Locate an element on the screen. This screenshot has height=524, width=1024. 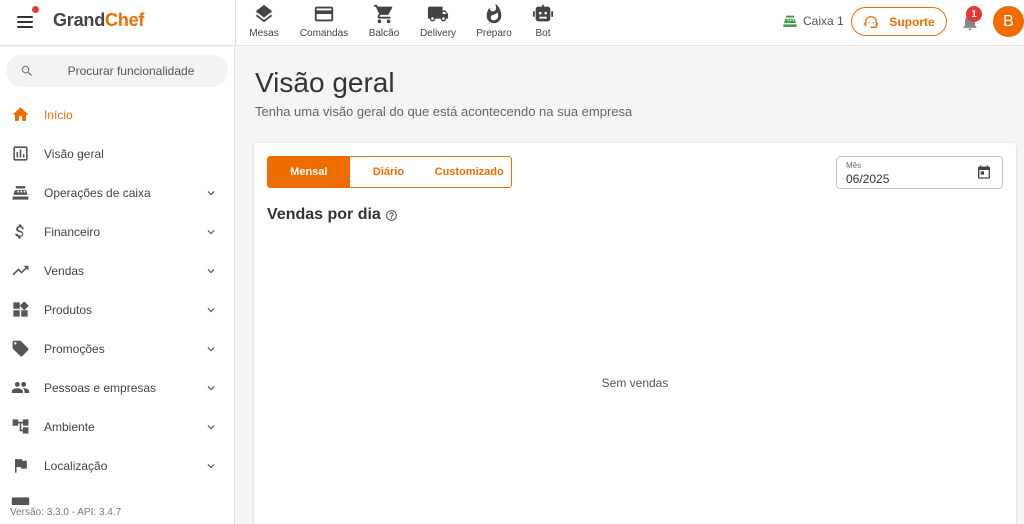
flag-icon is located at coordinates (20, 465).